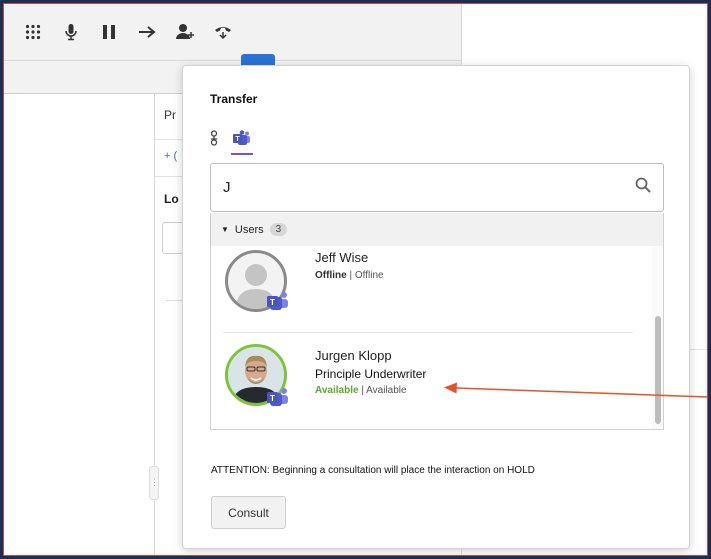 The height and width of the screenshot is (559, 711). What do you see at coordinates (225, 229) in the screenshot?
I see `caret-down-icon: ▼` at bounding box center [225, 229].